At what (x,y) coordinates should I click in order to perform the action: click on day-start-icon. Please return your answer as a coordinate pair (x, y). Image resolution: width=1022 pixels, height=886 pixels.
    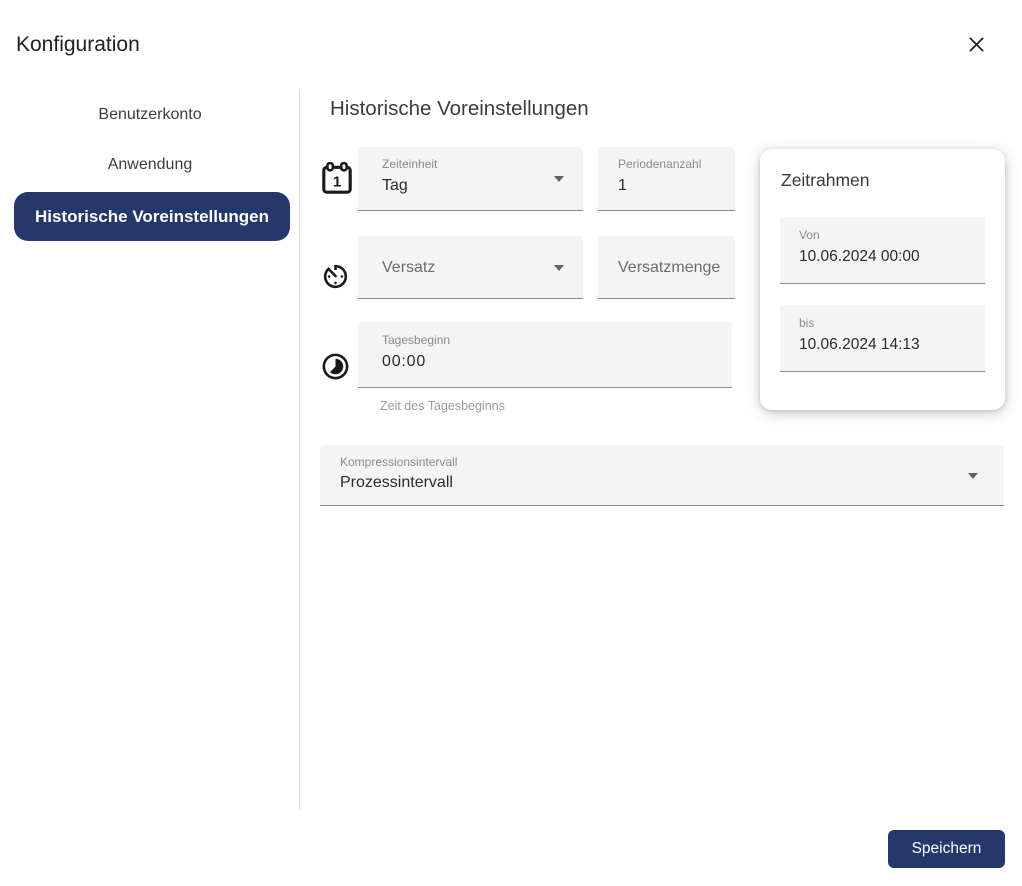
    Looking at the image, I should click on (335, 369).